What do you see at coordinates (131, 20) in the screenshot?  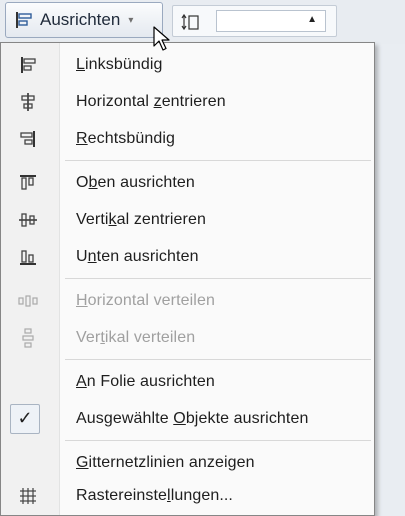 I see `chevron-down-icon: ▾` at bounding box center [131, 20].